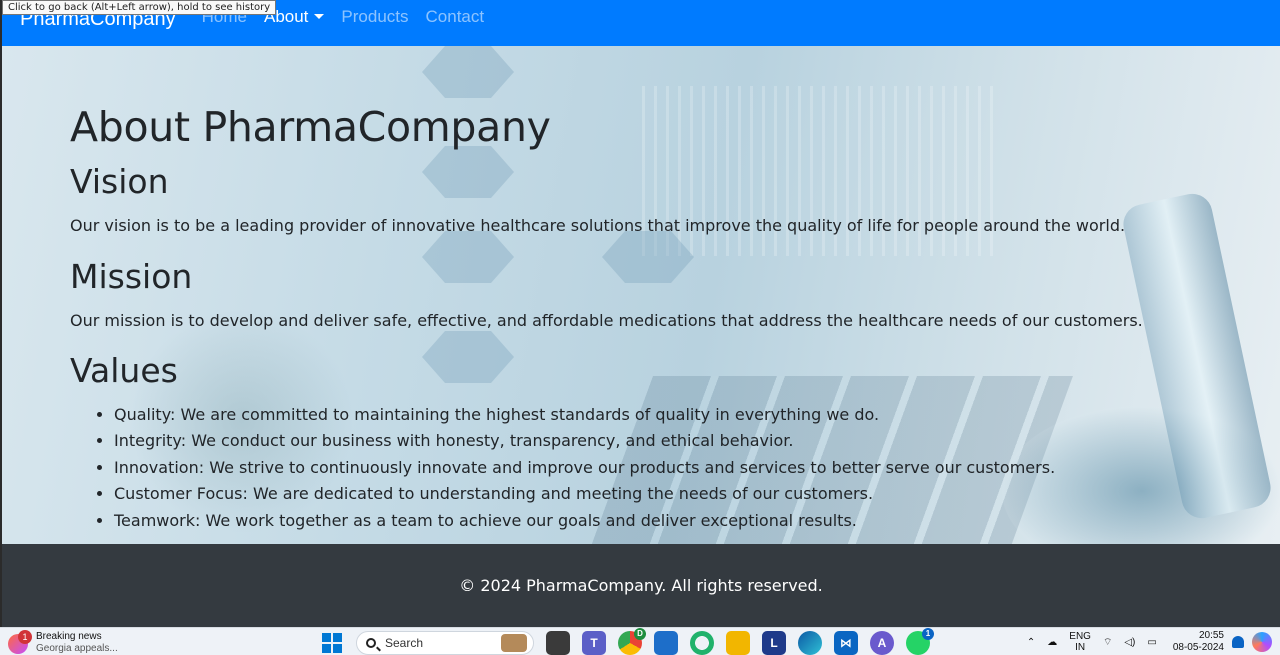 This screenshot has height=655, width=1280. I want to click on language-indicator: ENG IN, so click(1080, 642).